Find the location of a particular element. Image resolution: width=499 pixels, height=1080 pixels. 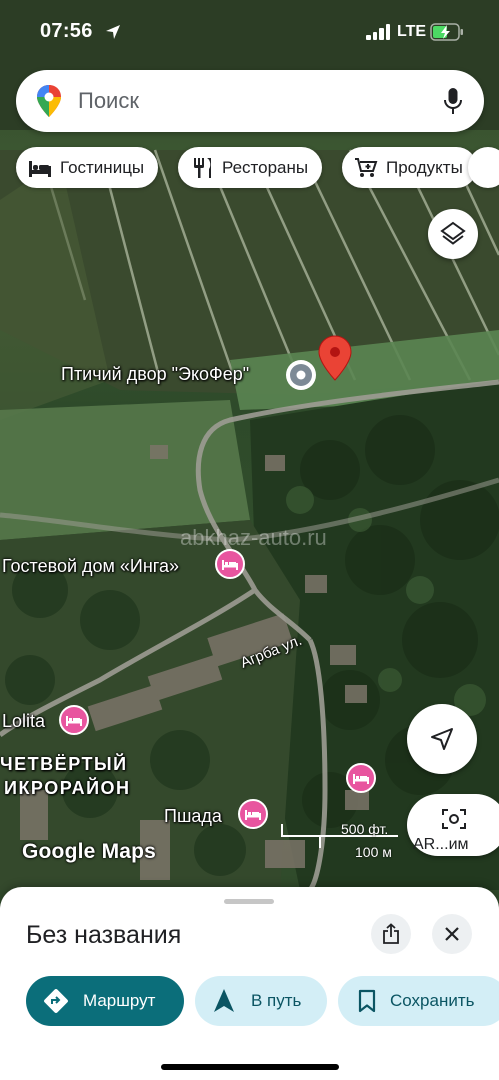

share-icon is located at coordinates (391, 933).